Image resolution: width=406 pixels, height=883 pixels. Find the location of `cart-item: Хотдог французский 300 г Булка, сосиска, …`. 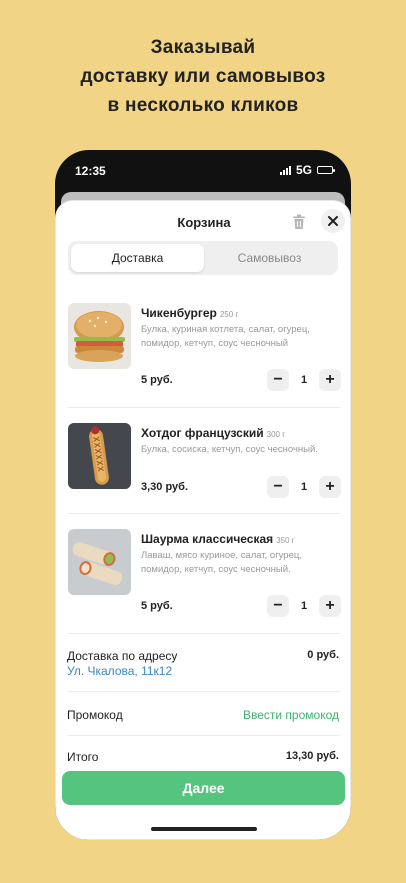

cart-item: Хотдог французский 300 г Булка, сосиска, … is located at coordinates (204, 463).